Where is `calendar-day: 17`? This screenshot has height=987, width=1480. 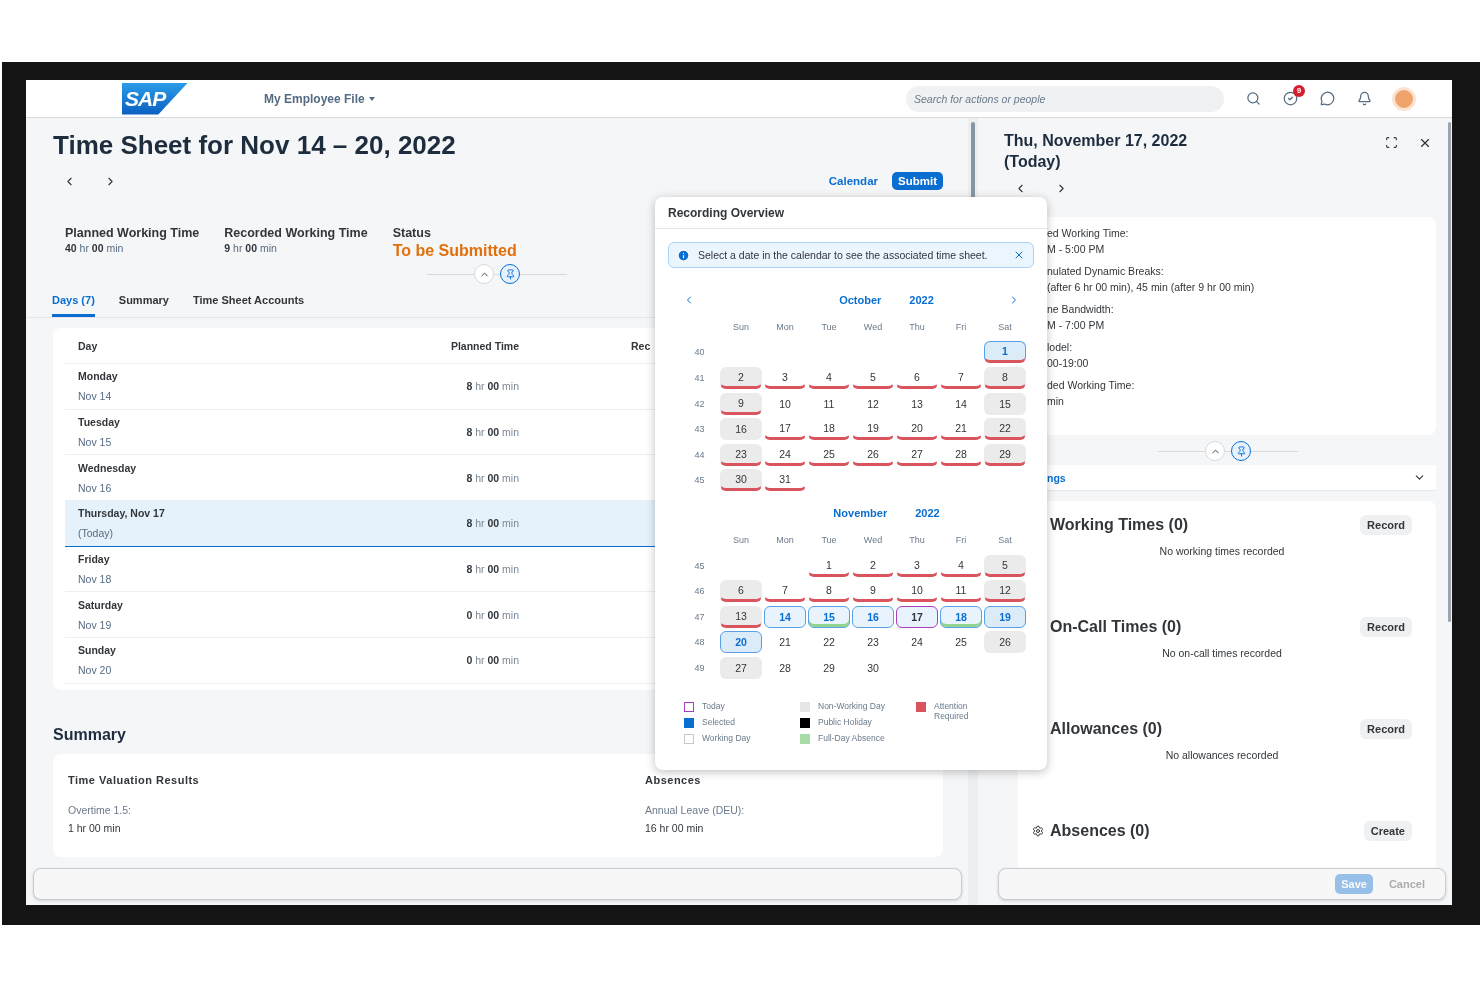
calendar-day: 17 is located at coordinates (917, 616).